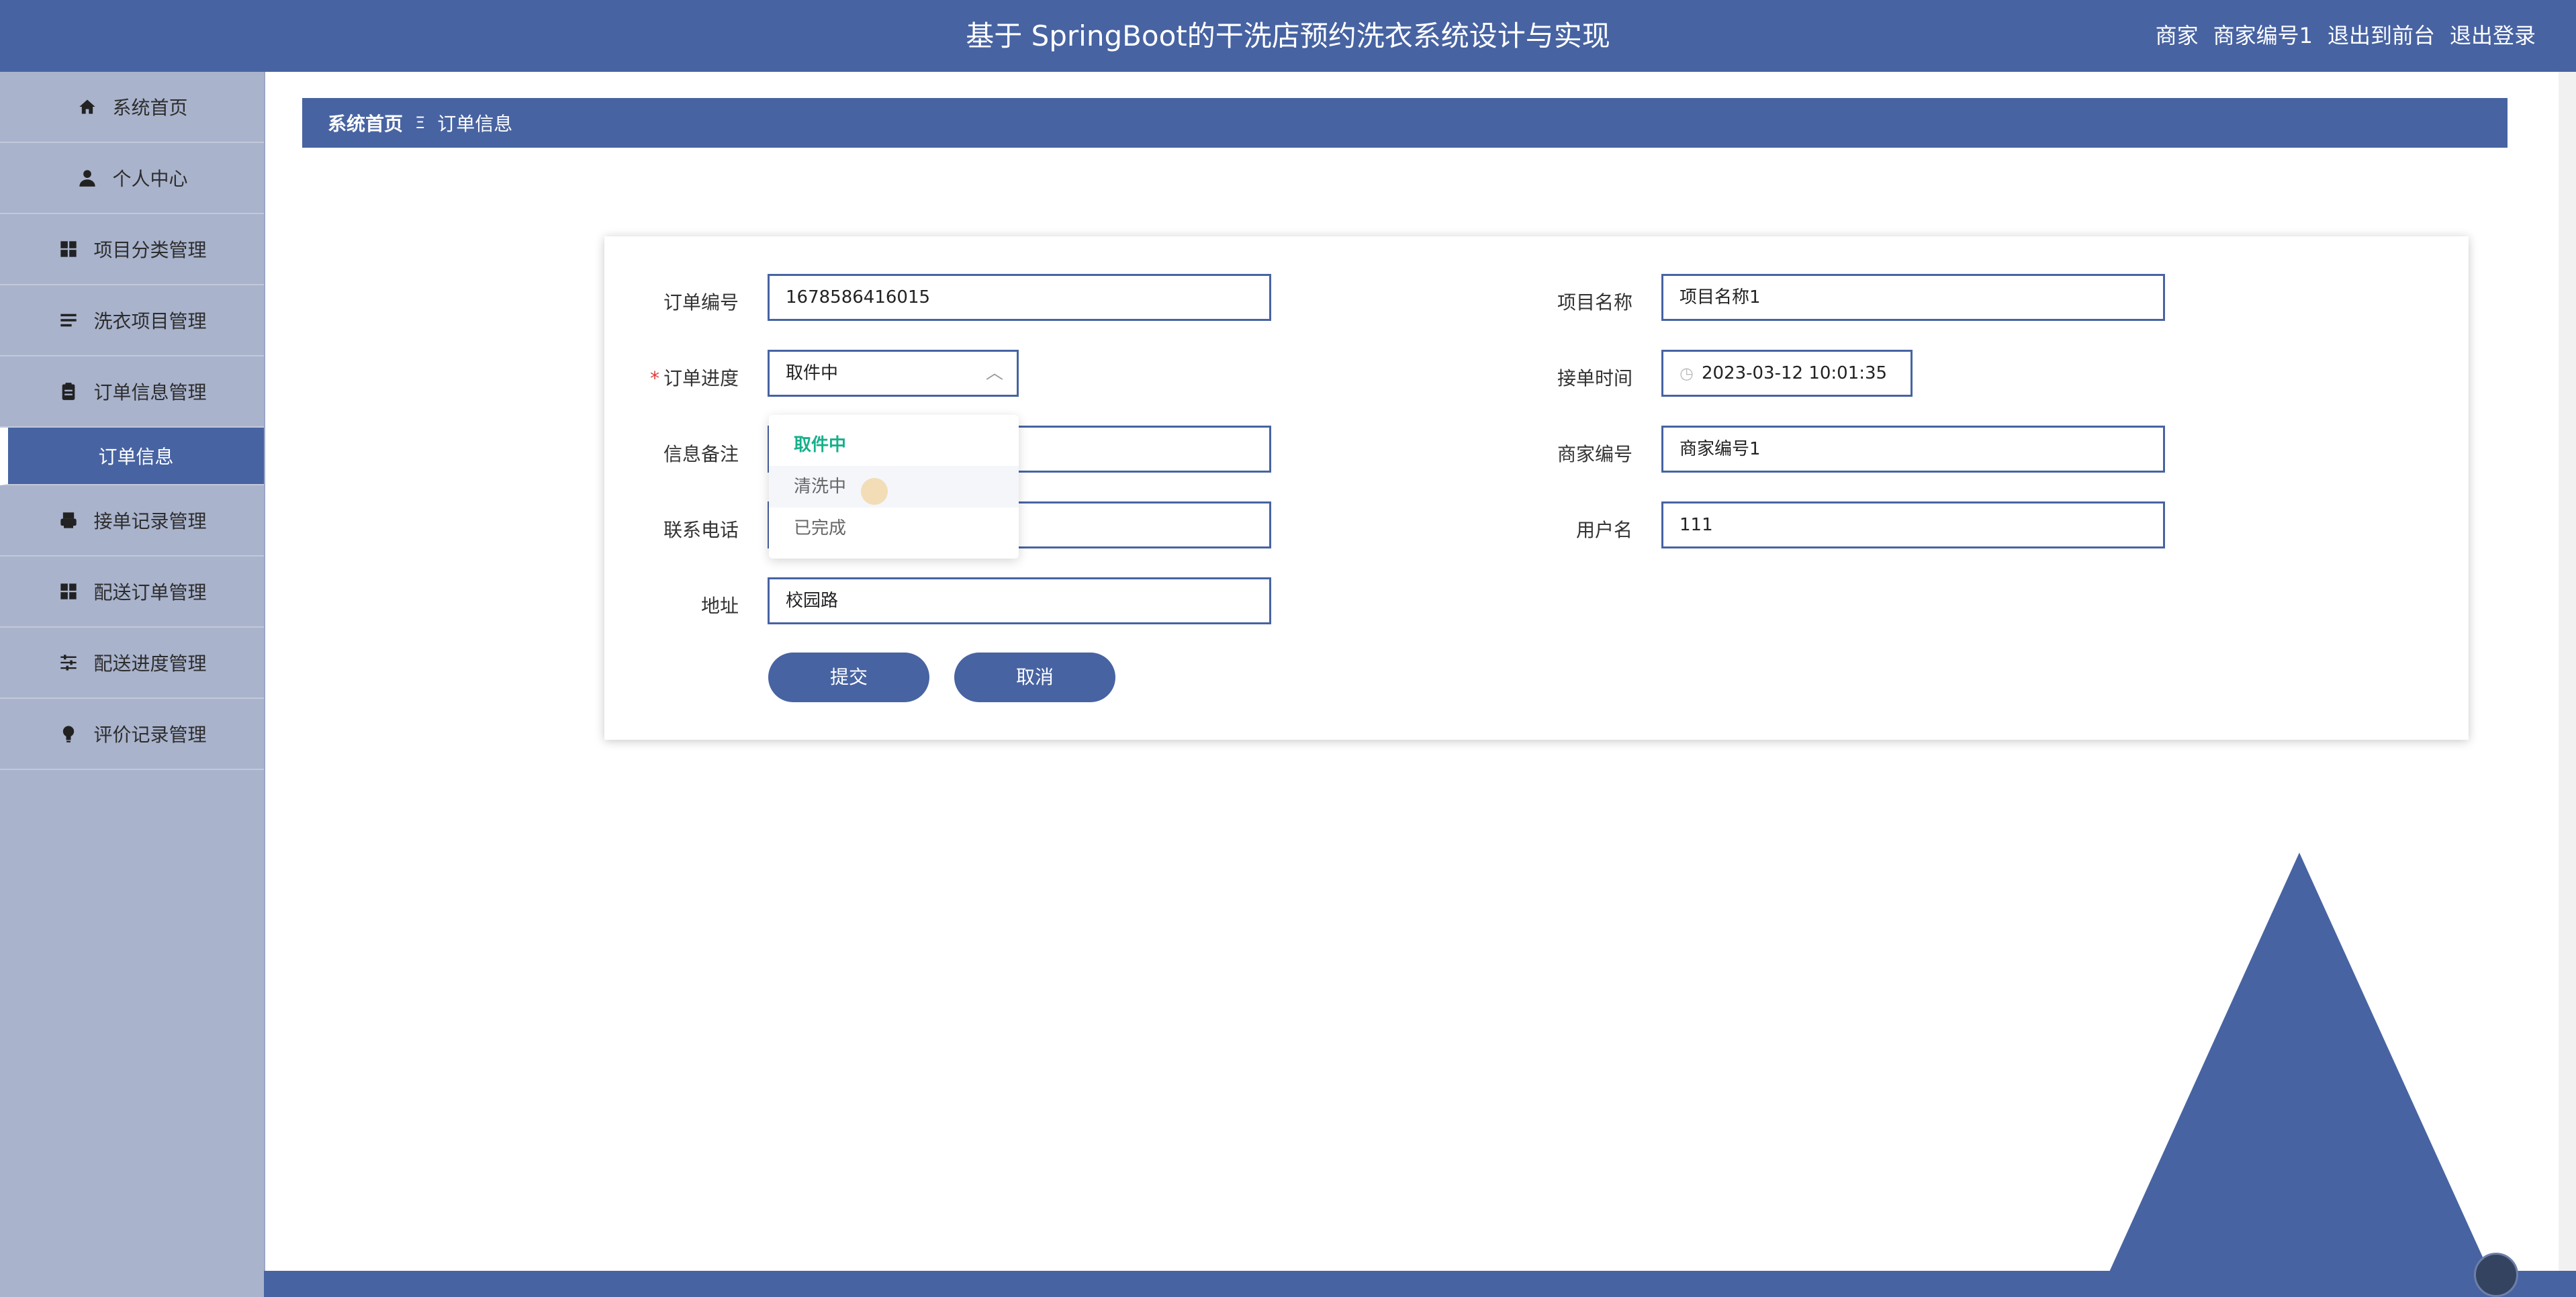 Image resolution: width=2576 pixels, height=1297 pixels. I want to click on order-no-input: 1678586416015, so click(1019, 297).